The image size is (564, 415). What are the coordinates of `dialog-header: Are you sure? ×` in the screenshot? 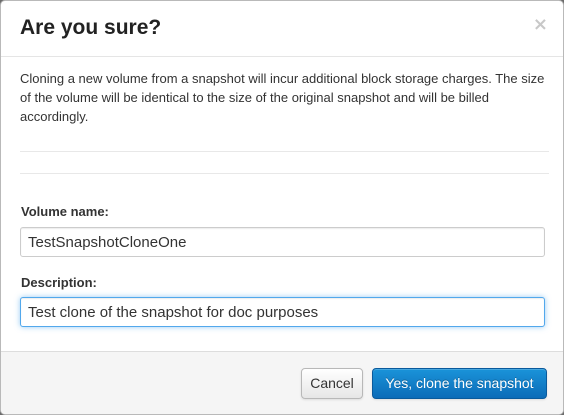 It's located at (282, 29).